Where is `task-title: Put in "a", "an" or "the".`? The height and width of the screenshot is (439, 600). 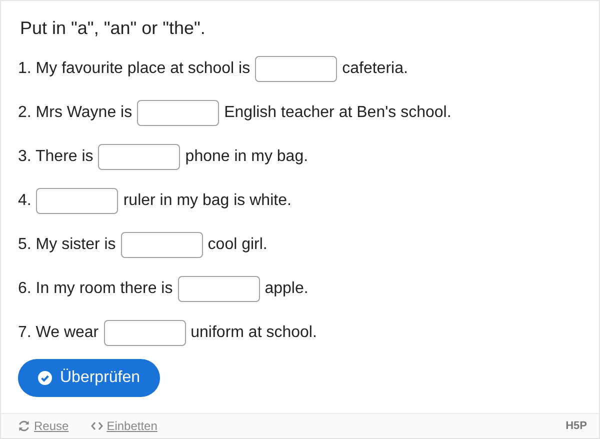 task-title: Put in "a", "an" or "the". is located at coordinates (113, 28).